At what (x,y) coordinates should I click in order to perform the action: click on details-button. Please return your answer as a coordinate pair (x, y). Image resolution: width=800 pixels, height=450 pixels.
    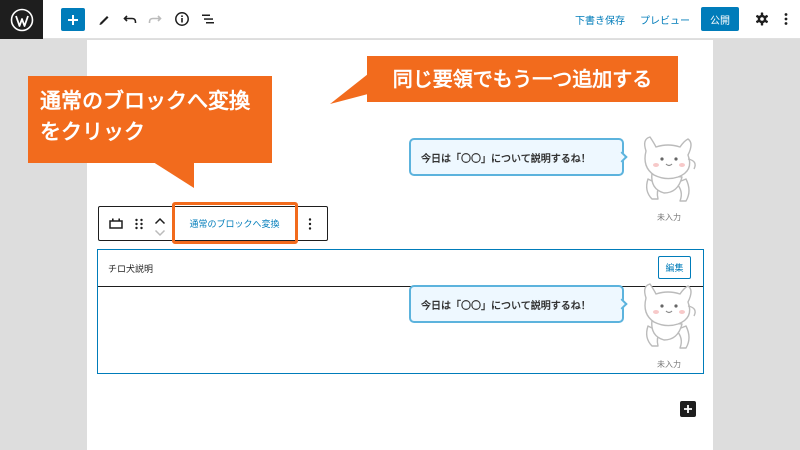
    Looking at the image, I should click on (182, 19).